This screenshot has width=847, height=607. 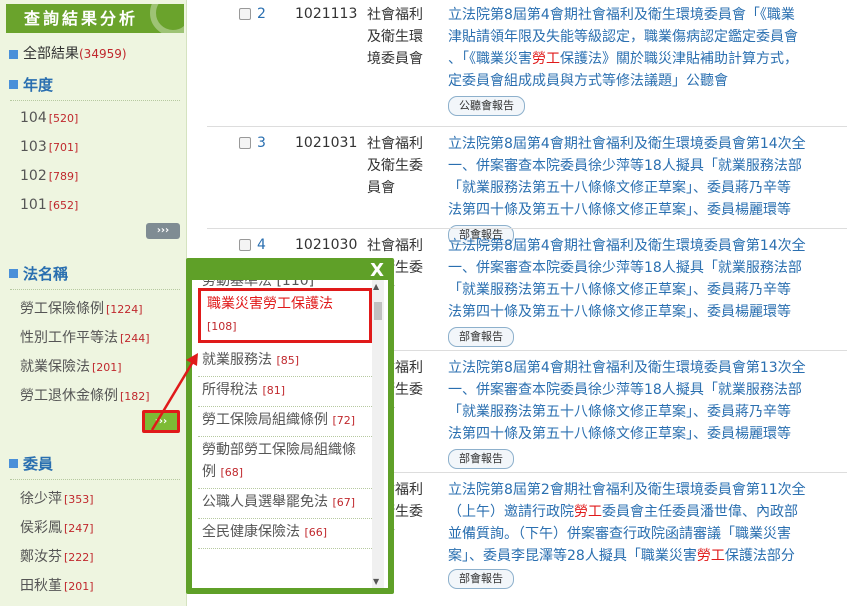 I want to click on member-heading: 委員, so click(x=31, y=463).